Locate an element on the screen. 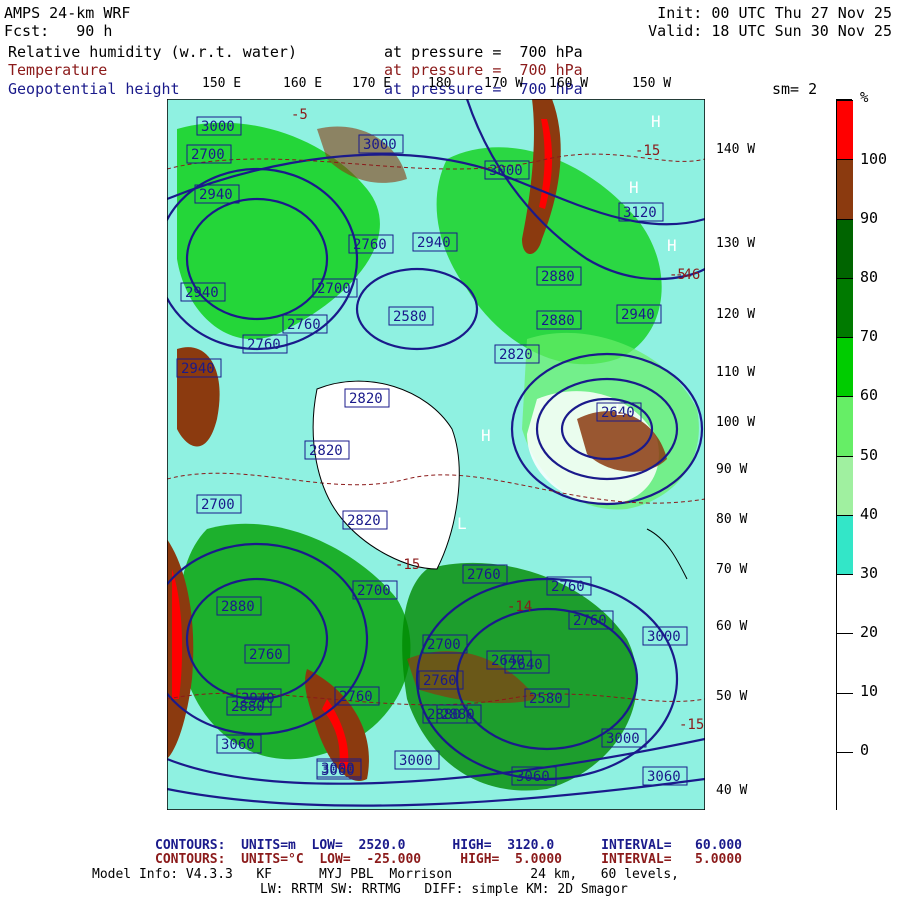 The width and height of the screenshot is (900, 900). colorbar-tick: 10 is located at coordinates (869, 691).